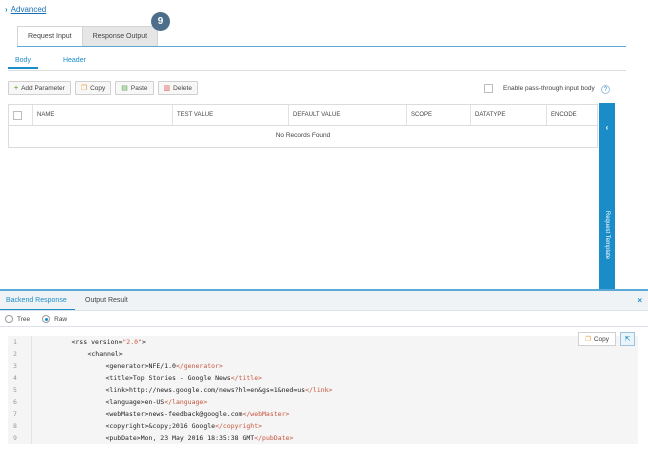 Image resolution: width=648 pixels, height=449 pixels. Describe the element at coordinates (439, 115) in the screenshot. I see `column-header-scope: SCOPE` at that location.